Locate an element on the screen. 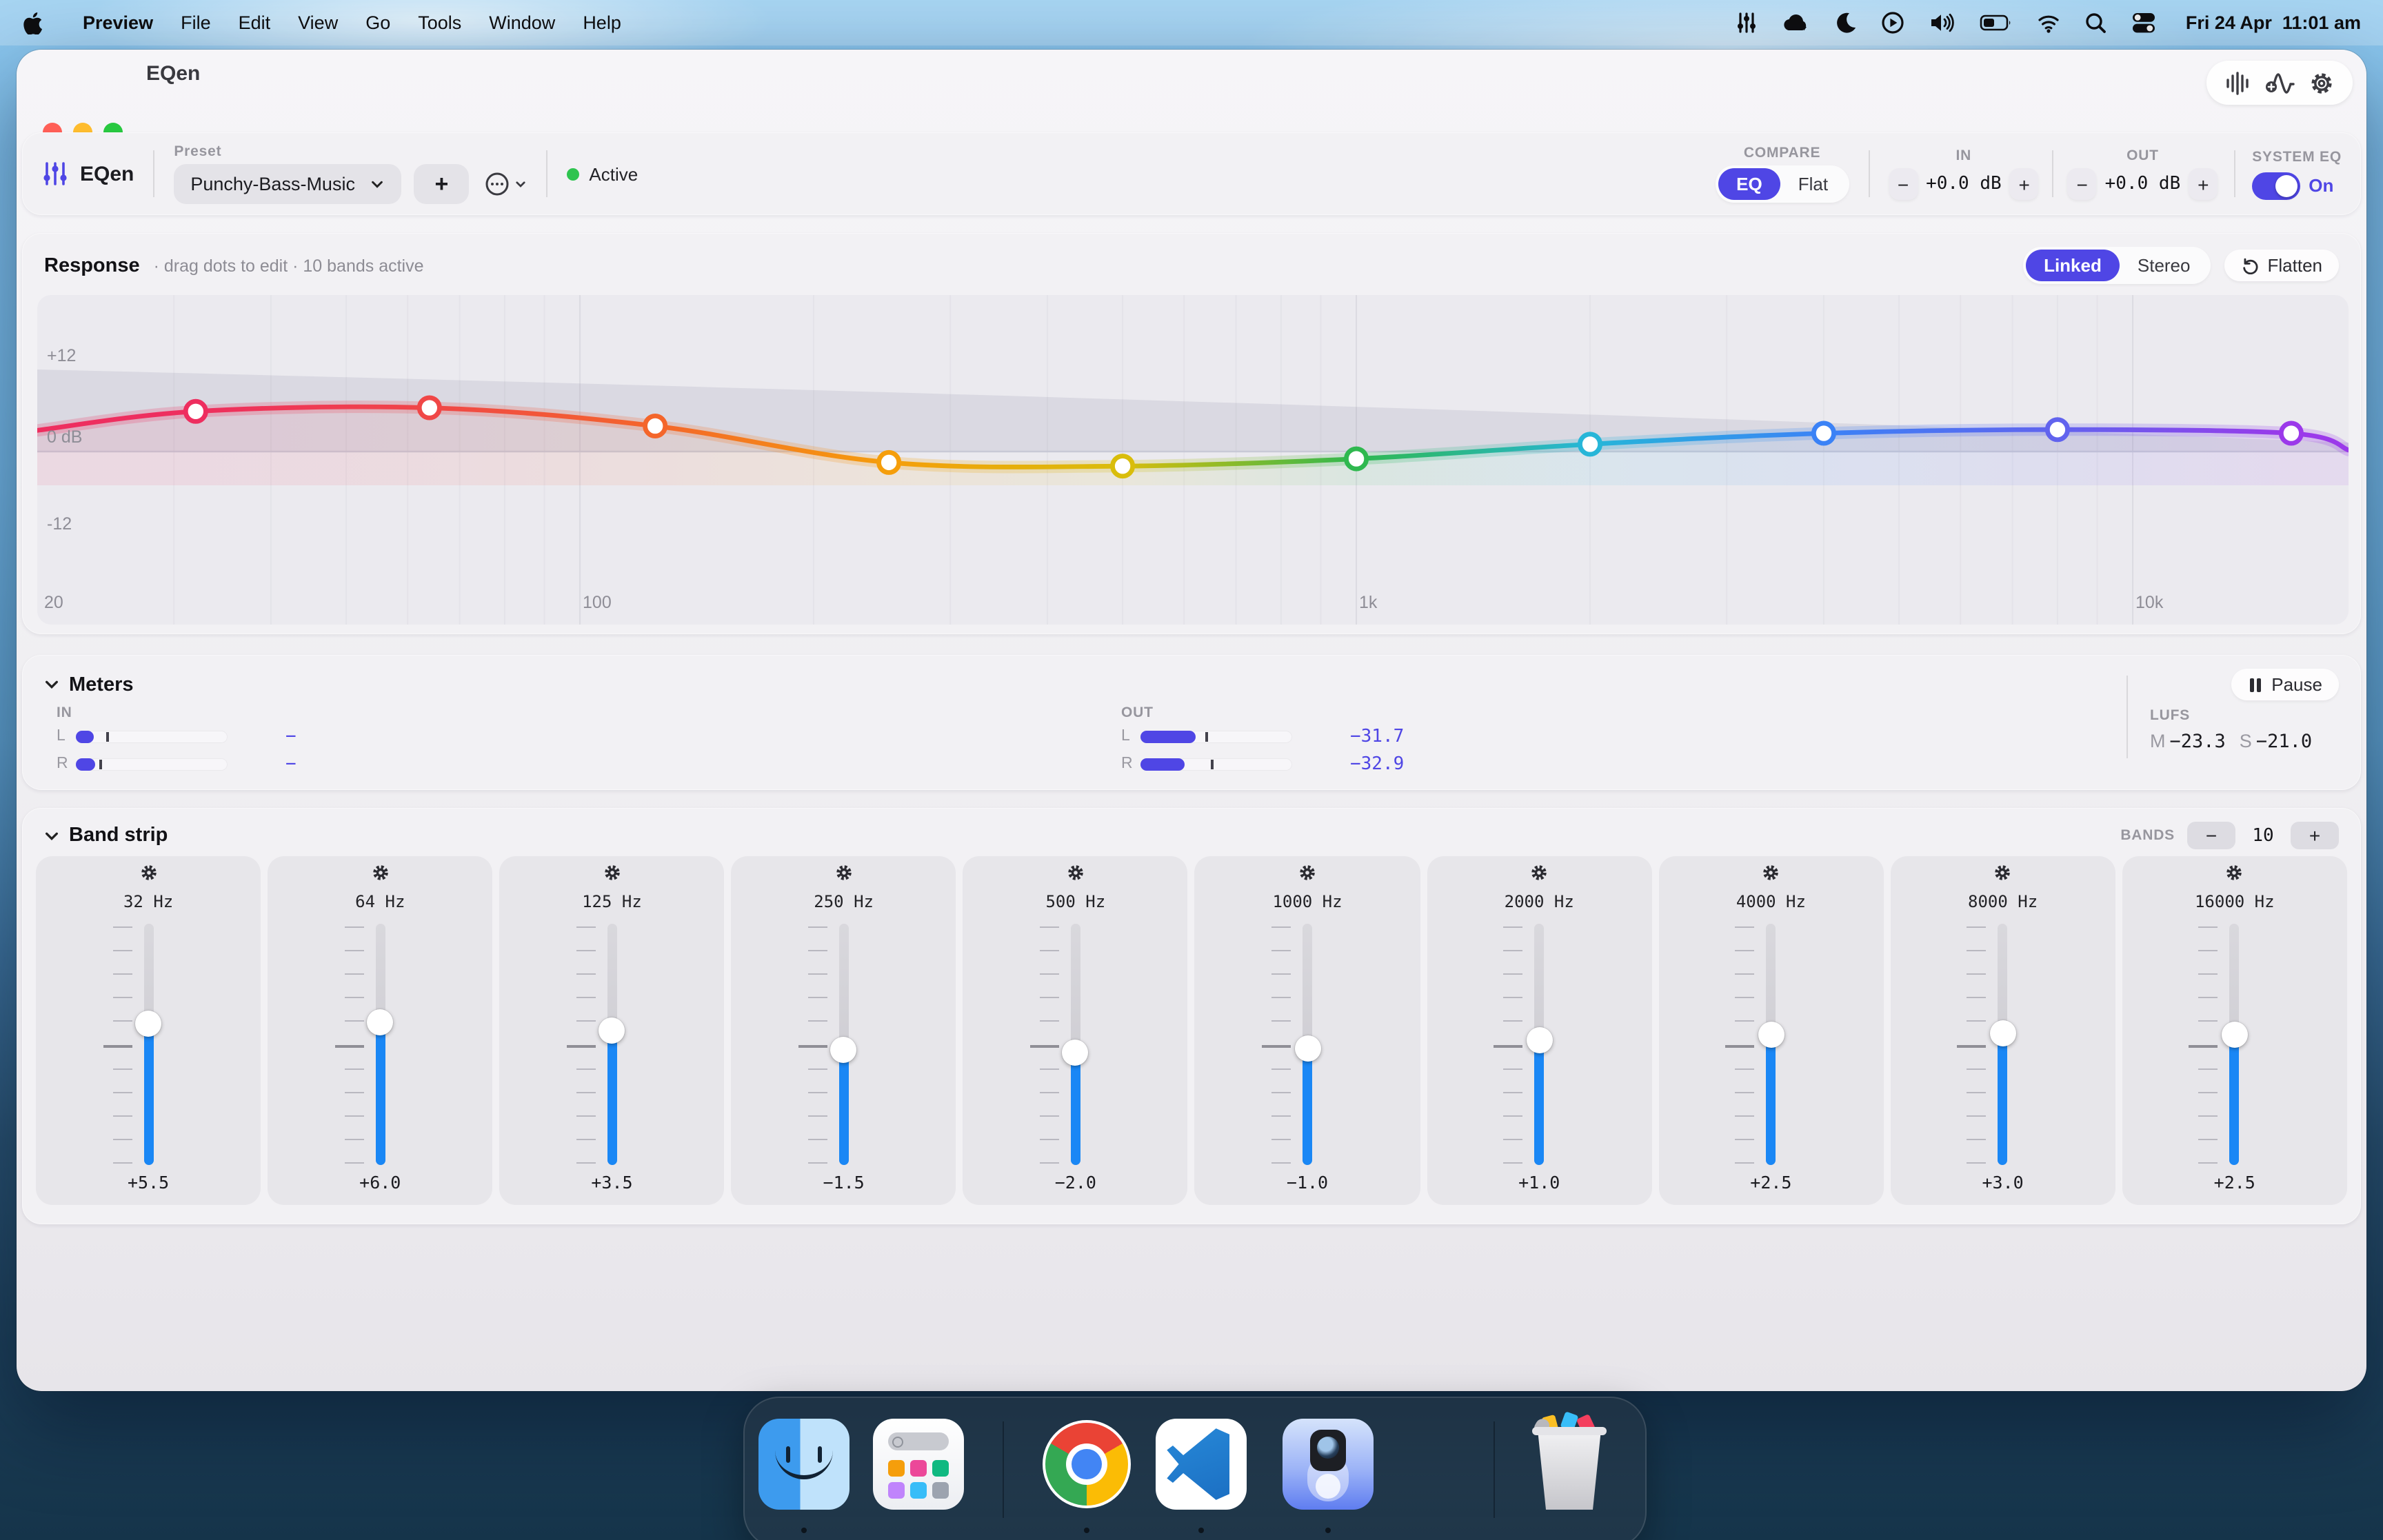  in-gain-increase-button: + is located at coordinates (2024, 184).